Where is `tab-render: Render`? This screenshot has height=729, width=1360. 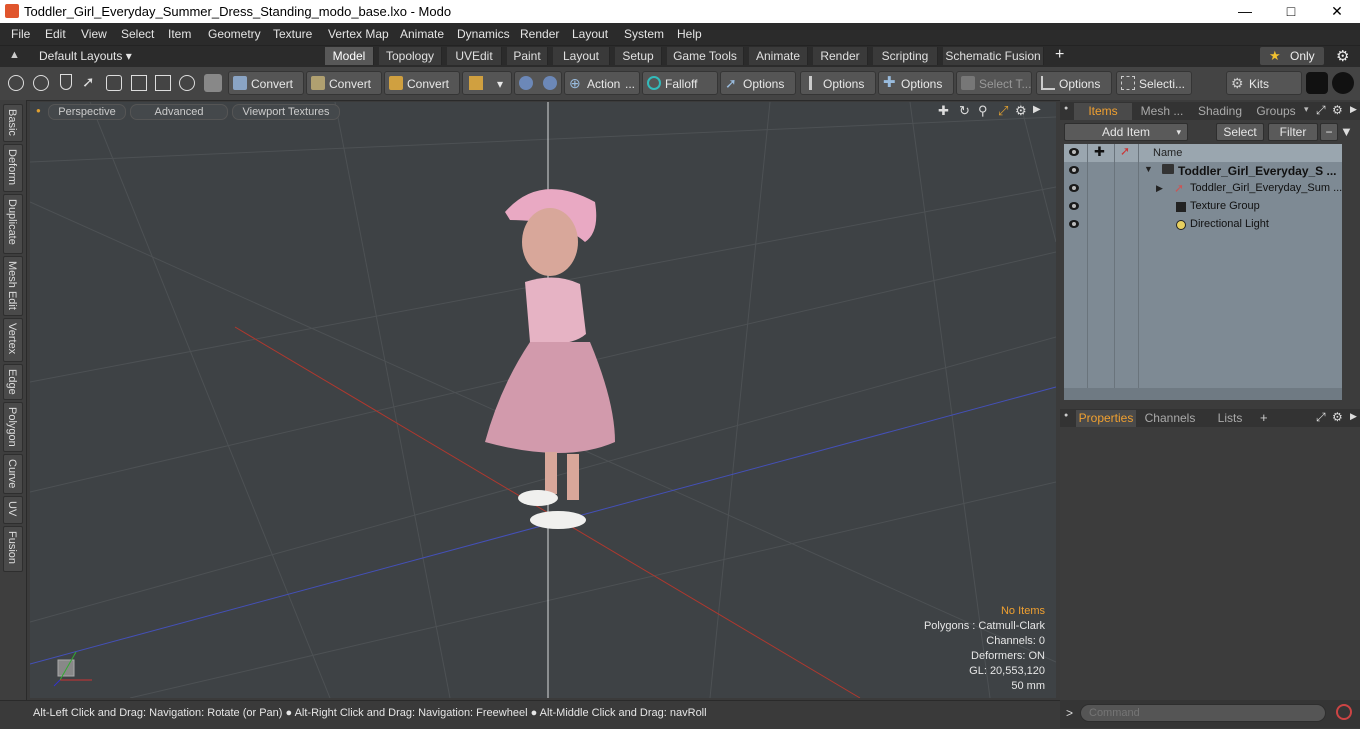
tab-render: Render is located at coordinates (840, 56).